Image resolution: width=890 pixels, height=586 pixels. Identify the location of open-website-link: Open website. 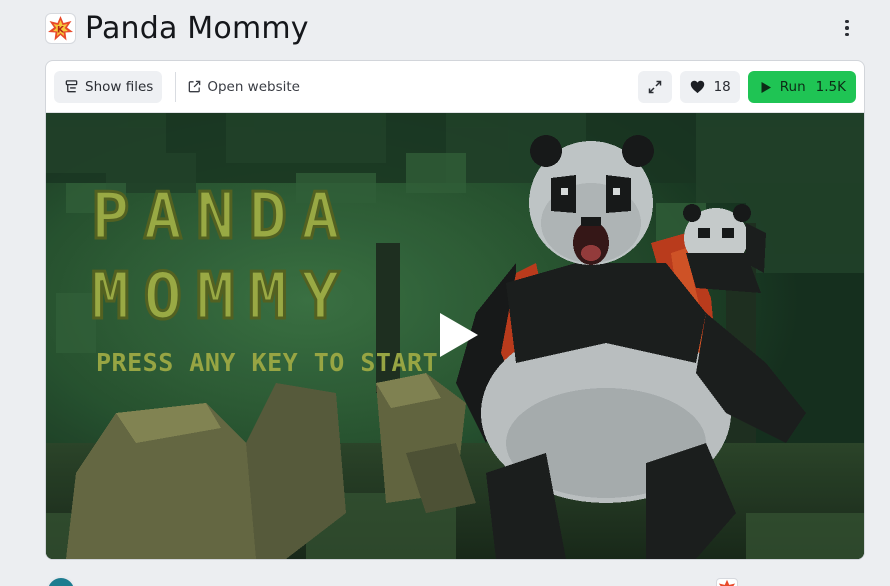
(243, 87).